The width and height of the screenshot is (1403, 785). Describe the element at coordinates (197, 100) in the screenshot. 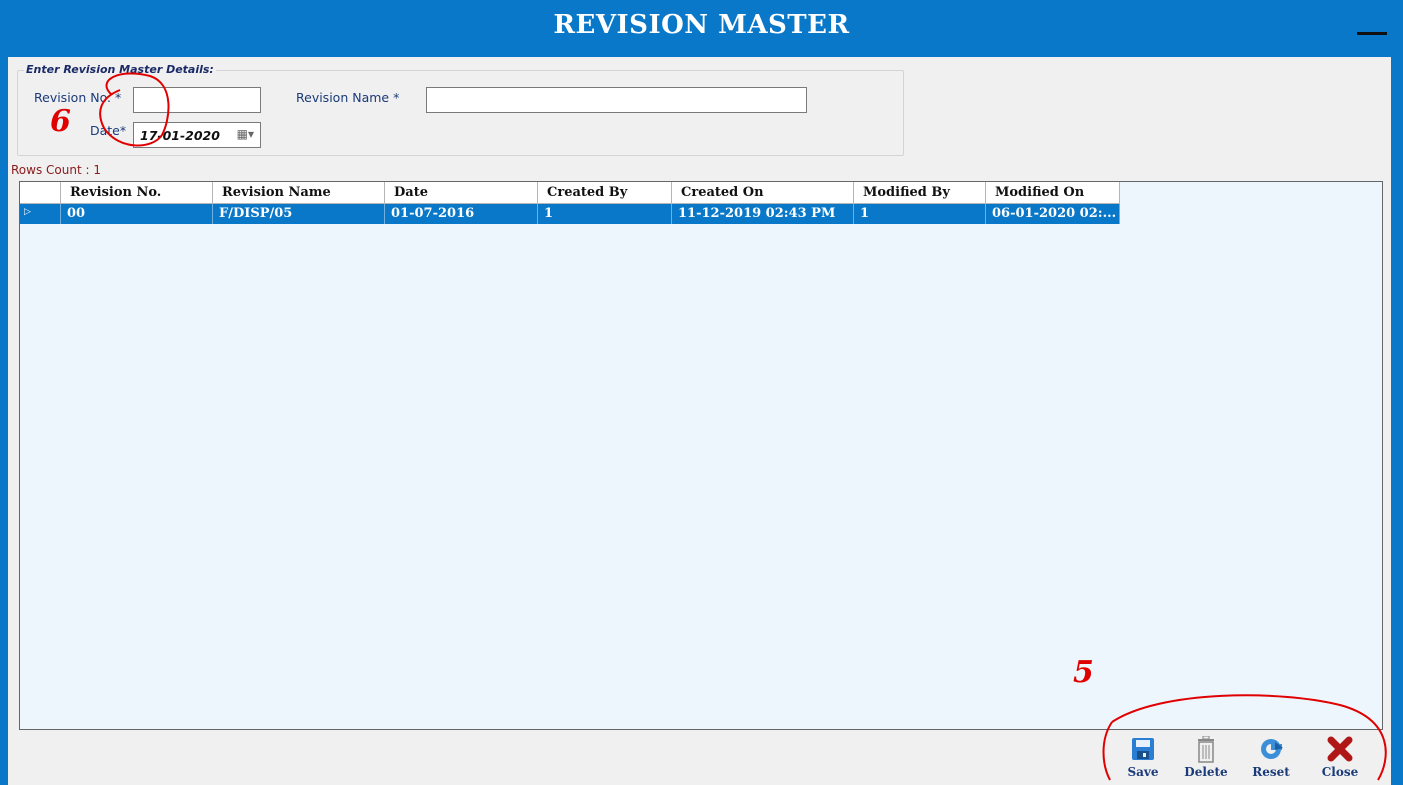

I see `revision-no-input` at that location.